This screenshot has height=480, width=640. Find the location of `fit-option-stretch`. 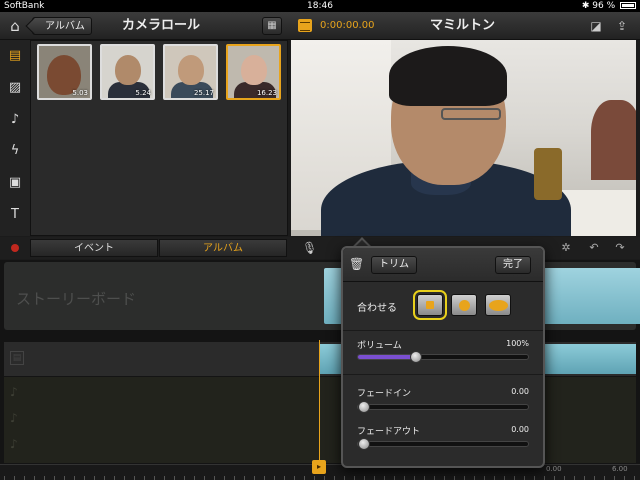

fit-option-stretch is located at coordinates (498, 305).